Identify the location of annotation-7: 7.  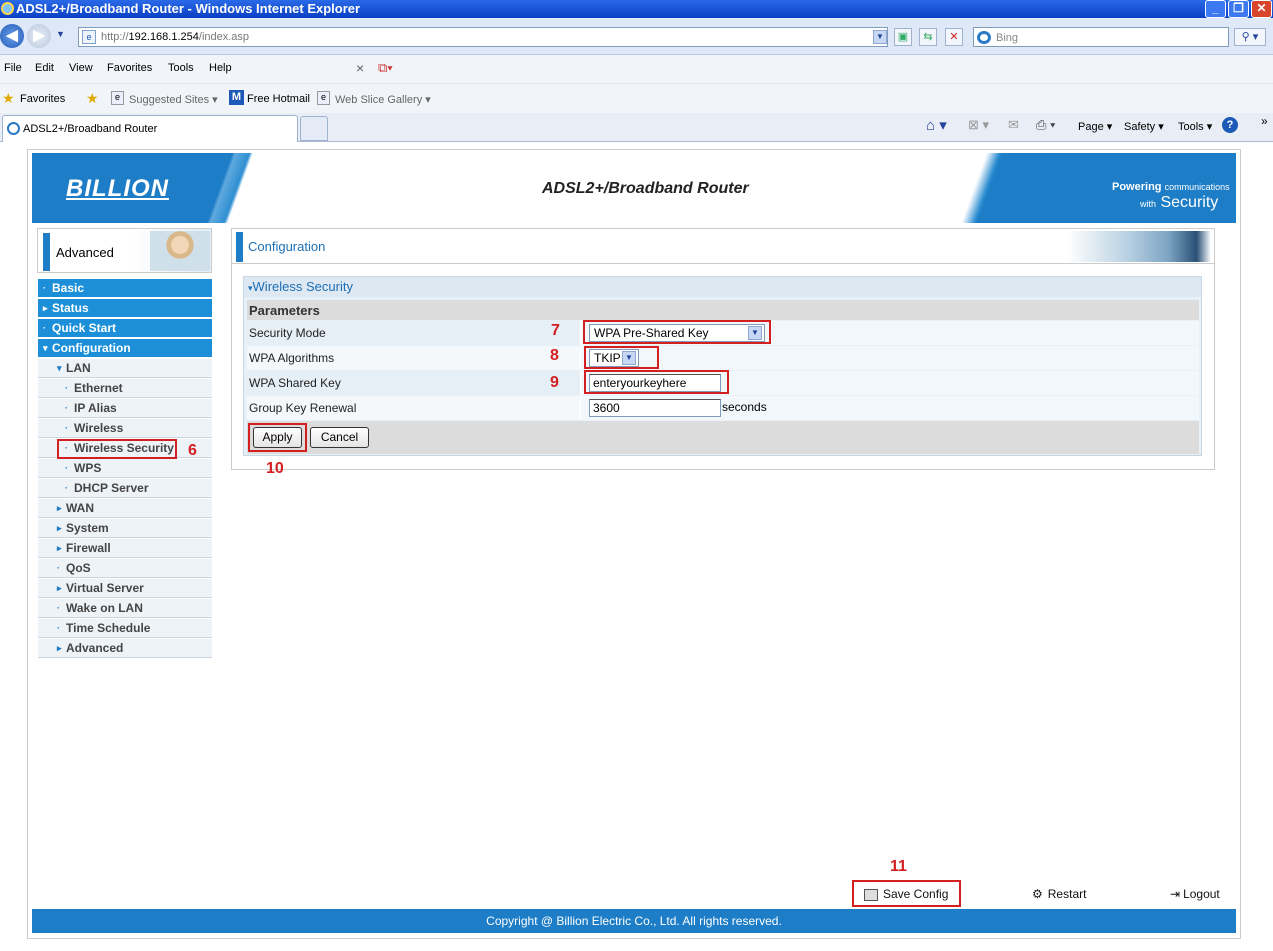
(555, 330).